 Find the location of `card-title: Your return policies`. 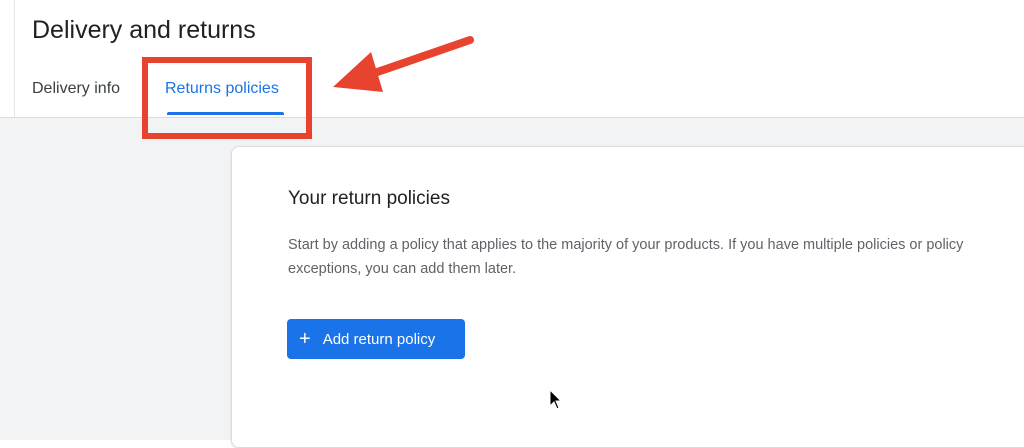

card-title: Your return policies is located at coordinates (369, 198).